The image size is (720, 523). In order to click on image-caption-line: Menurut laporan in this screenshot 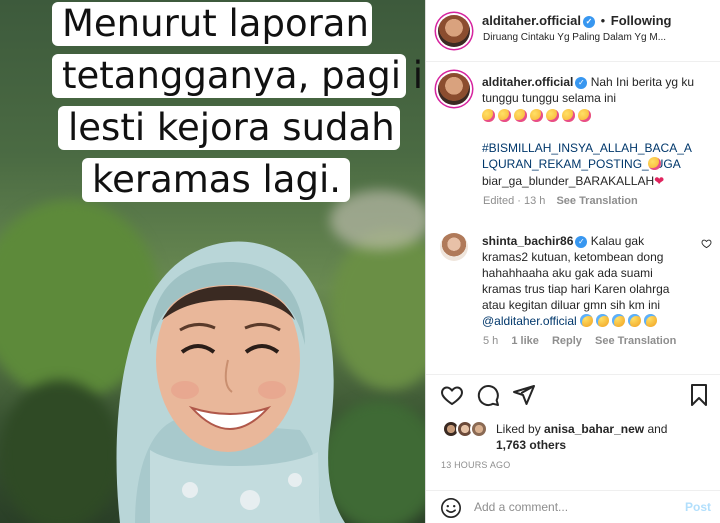, I will do `click(212, 24)`.